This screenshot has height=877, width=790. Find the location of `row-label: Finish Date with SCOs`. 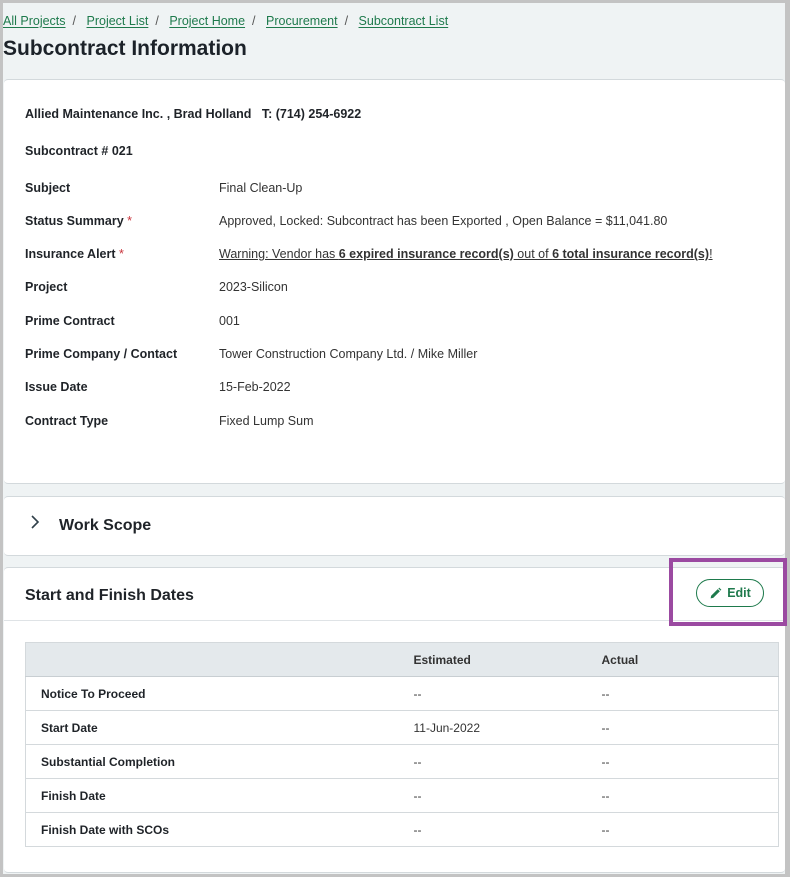

row-label: Finish Date with SCOs is located at coordinates (212, 829).